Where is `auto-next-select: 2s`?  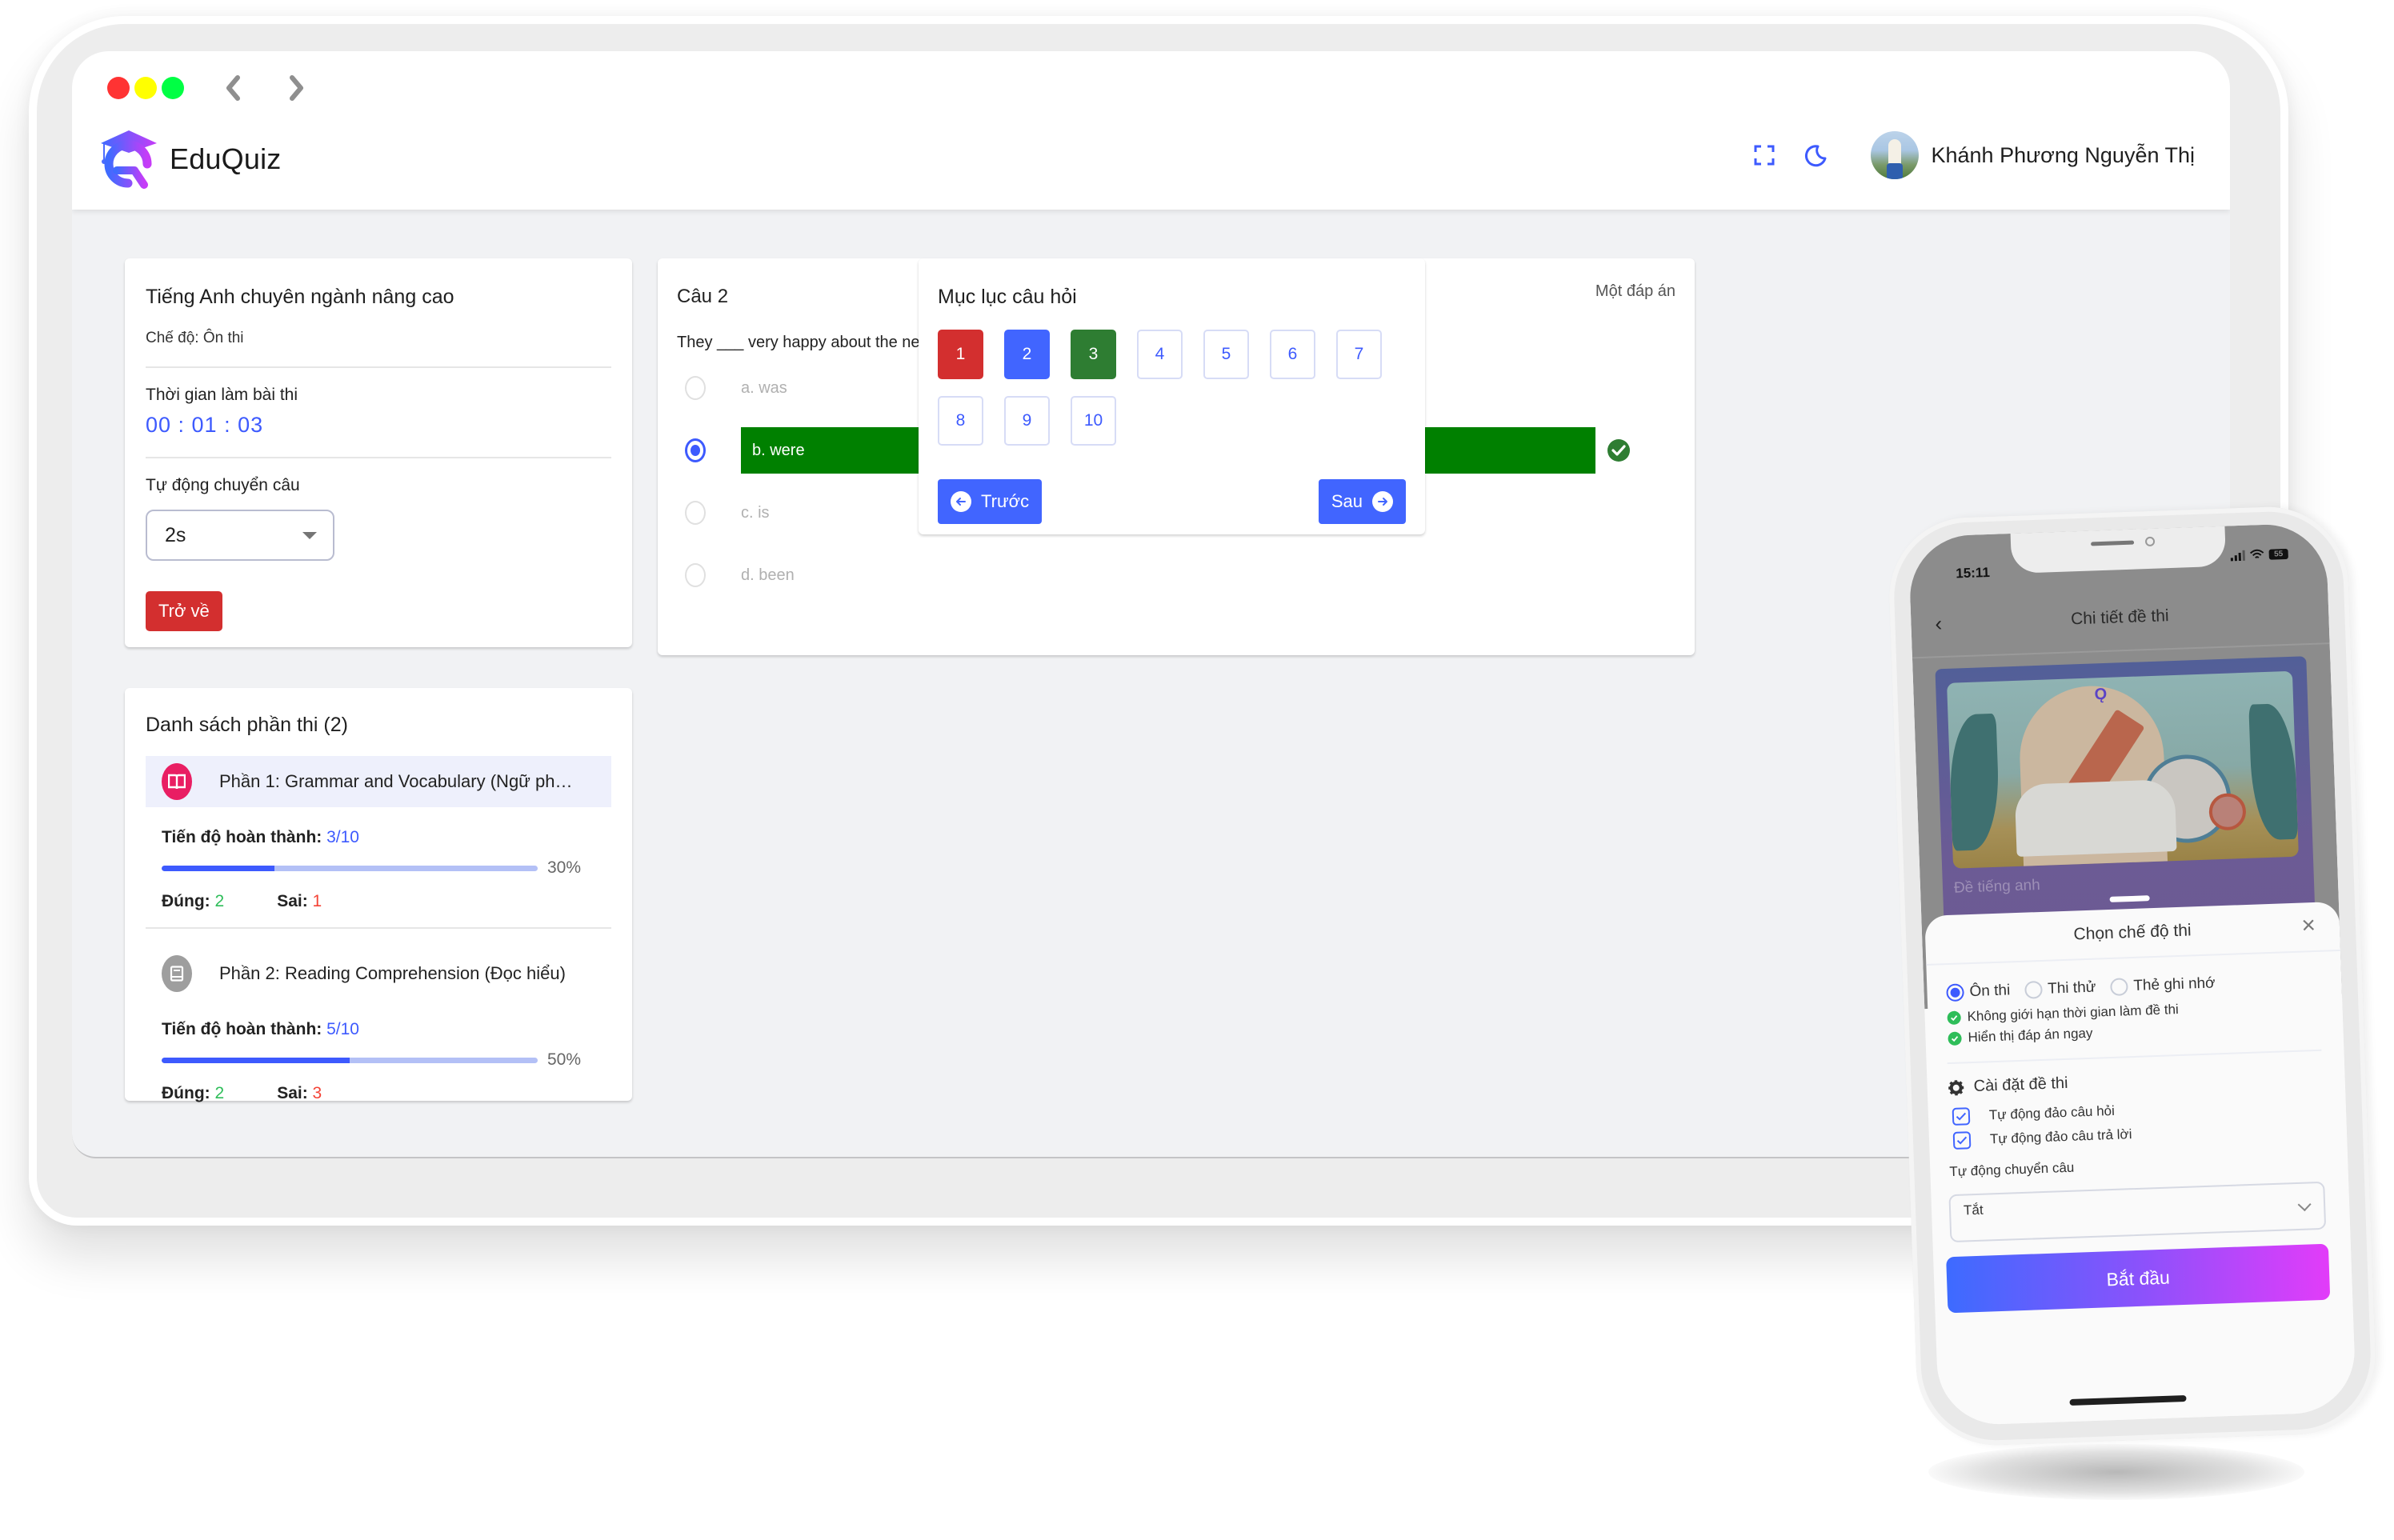
auto-next-select: 2s is located at coordinates (240, 535).